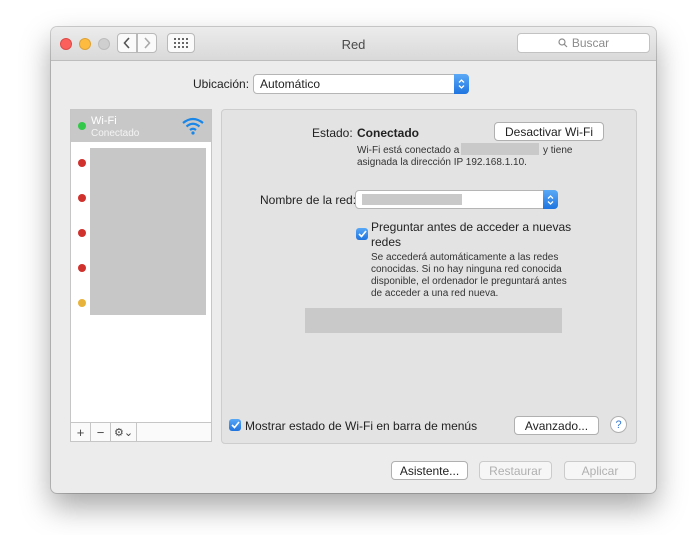  Describe the element at coordinates (148, 231) in the screenshot. I see `redacted-service-names` at that location.